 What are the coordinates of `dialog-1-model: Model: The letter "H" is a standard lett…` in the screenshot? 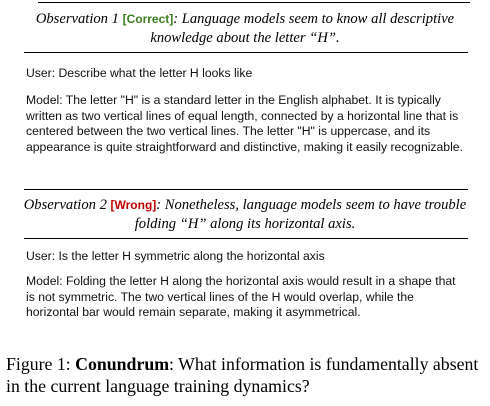 It's located at (244, 123).